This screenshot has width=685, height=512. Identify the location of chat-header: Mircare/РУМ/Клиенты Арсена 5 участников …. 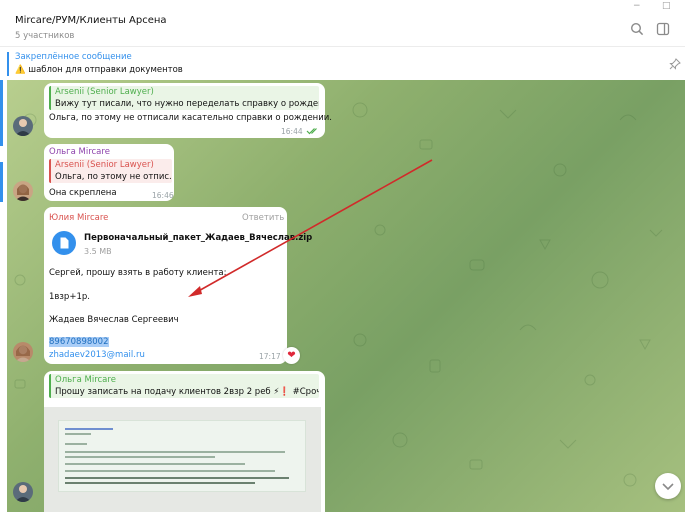
(342, 23).